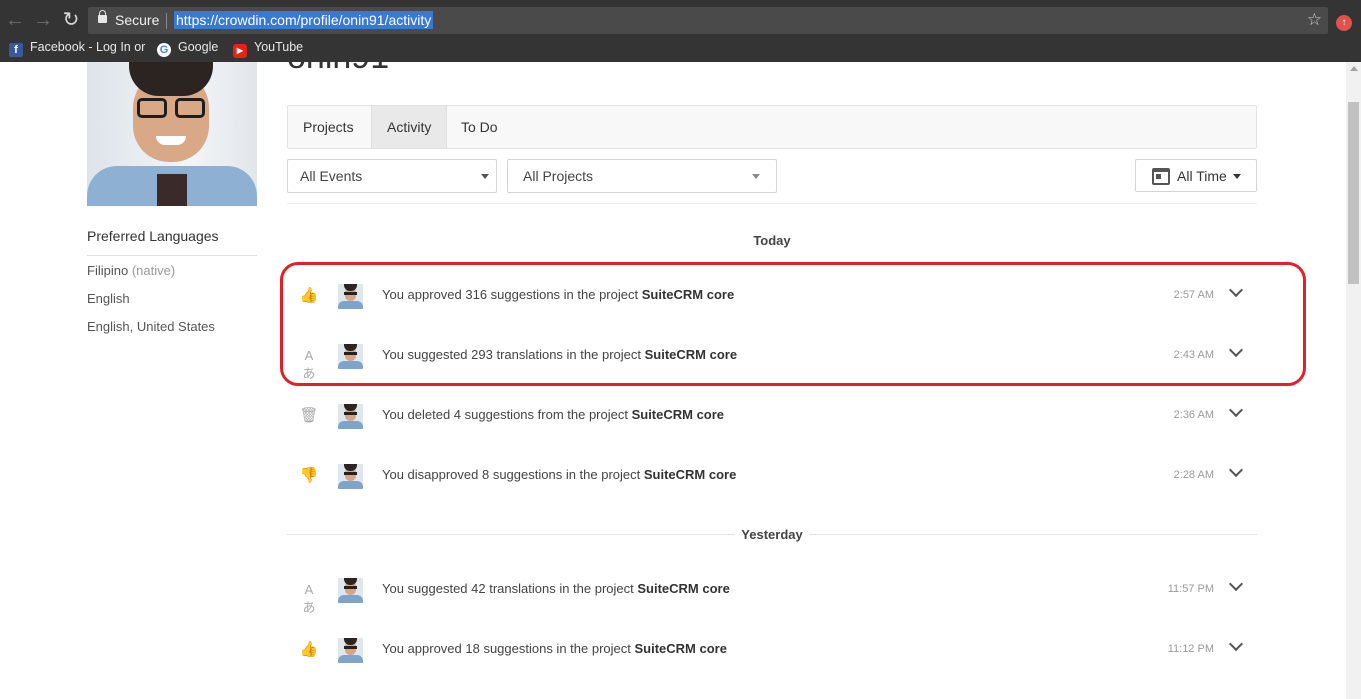 This screenshot has width=1361, height=699. Describe the element at coordinates (137, 20) in the screenshot. I see `secure-label: Secure` at that location.